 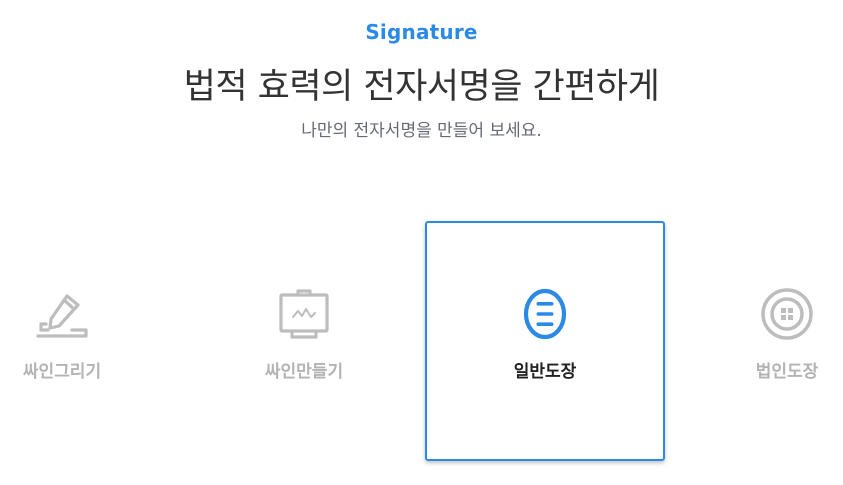 What do you see at coordinates (787, 372) in the screenshot?
I see `option-label: 법인도장` at bounding box center [787, 372].